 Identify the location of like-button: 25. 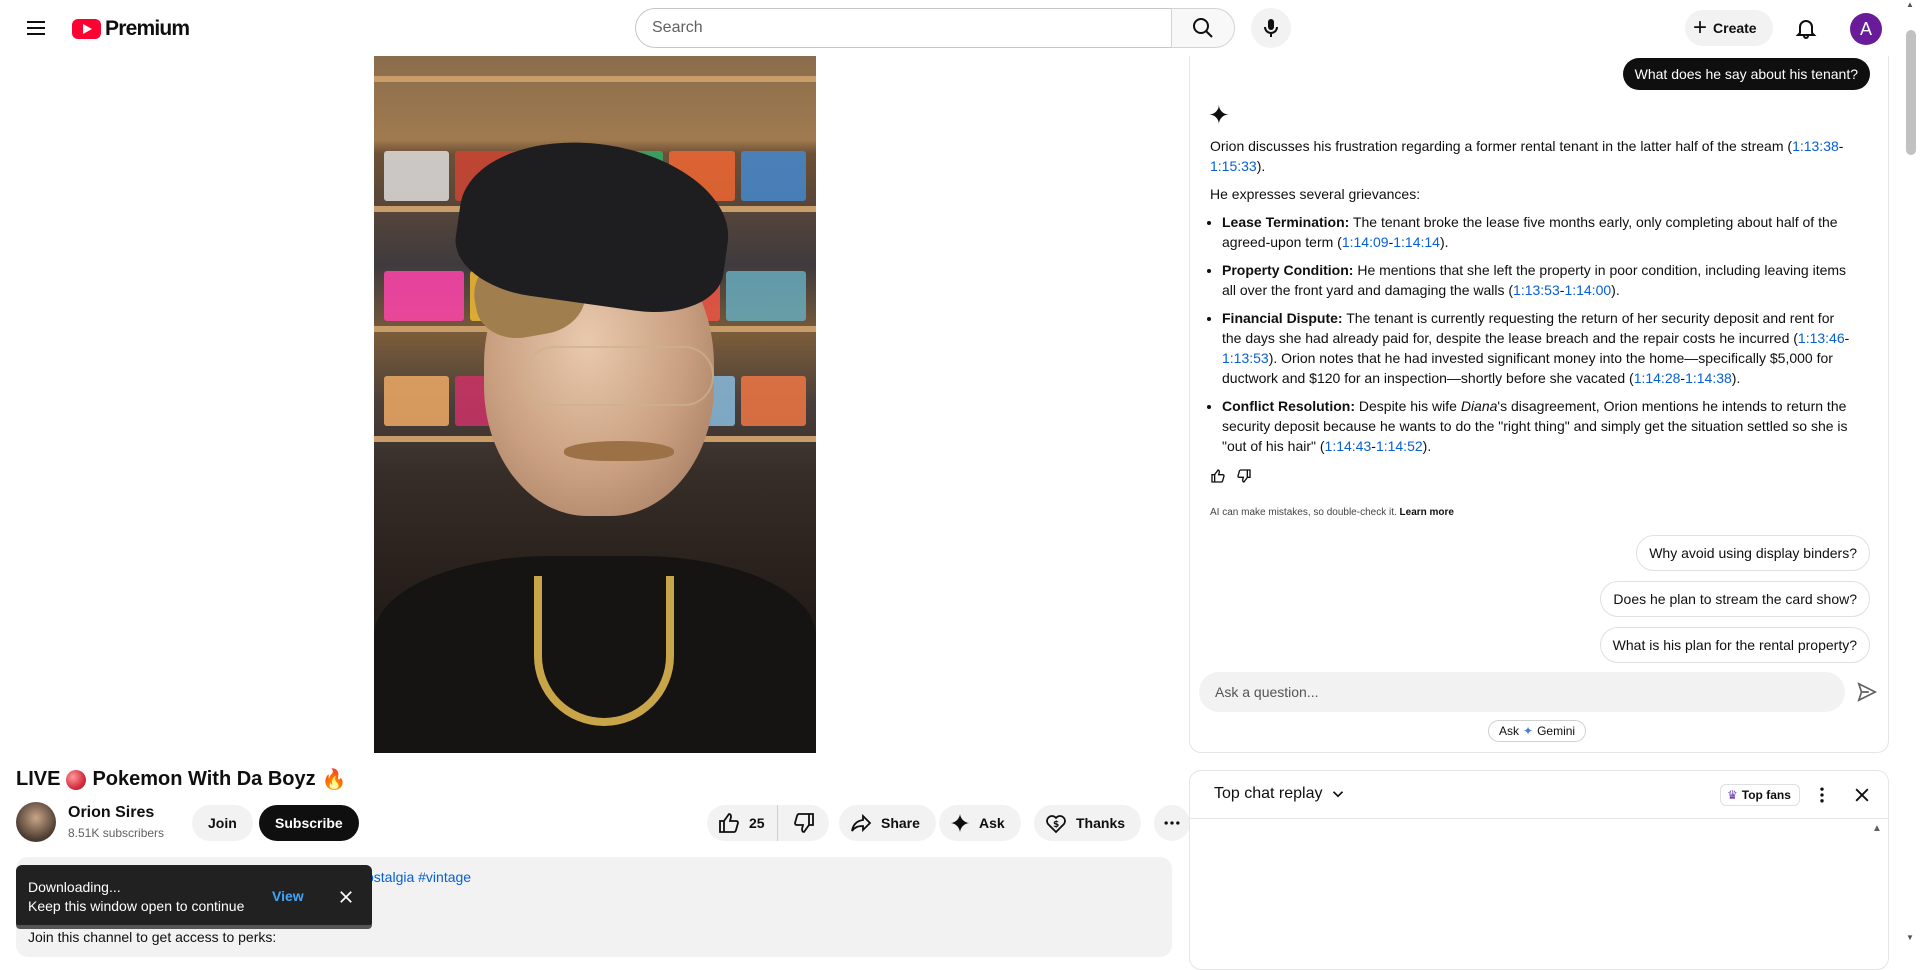
(742, 823).